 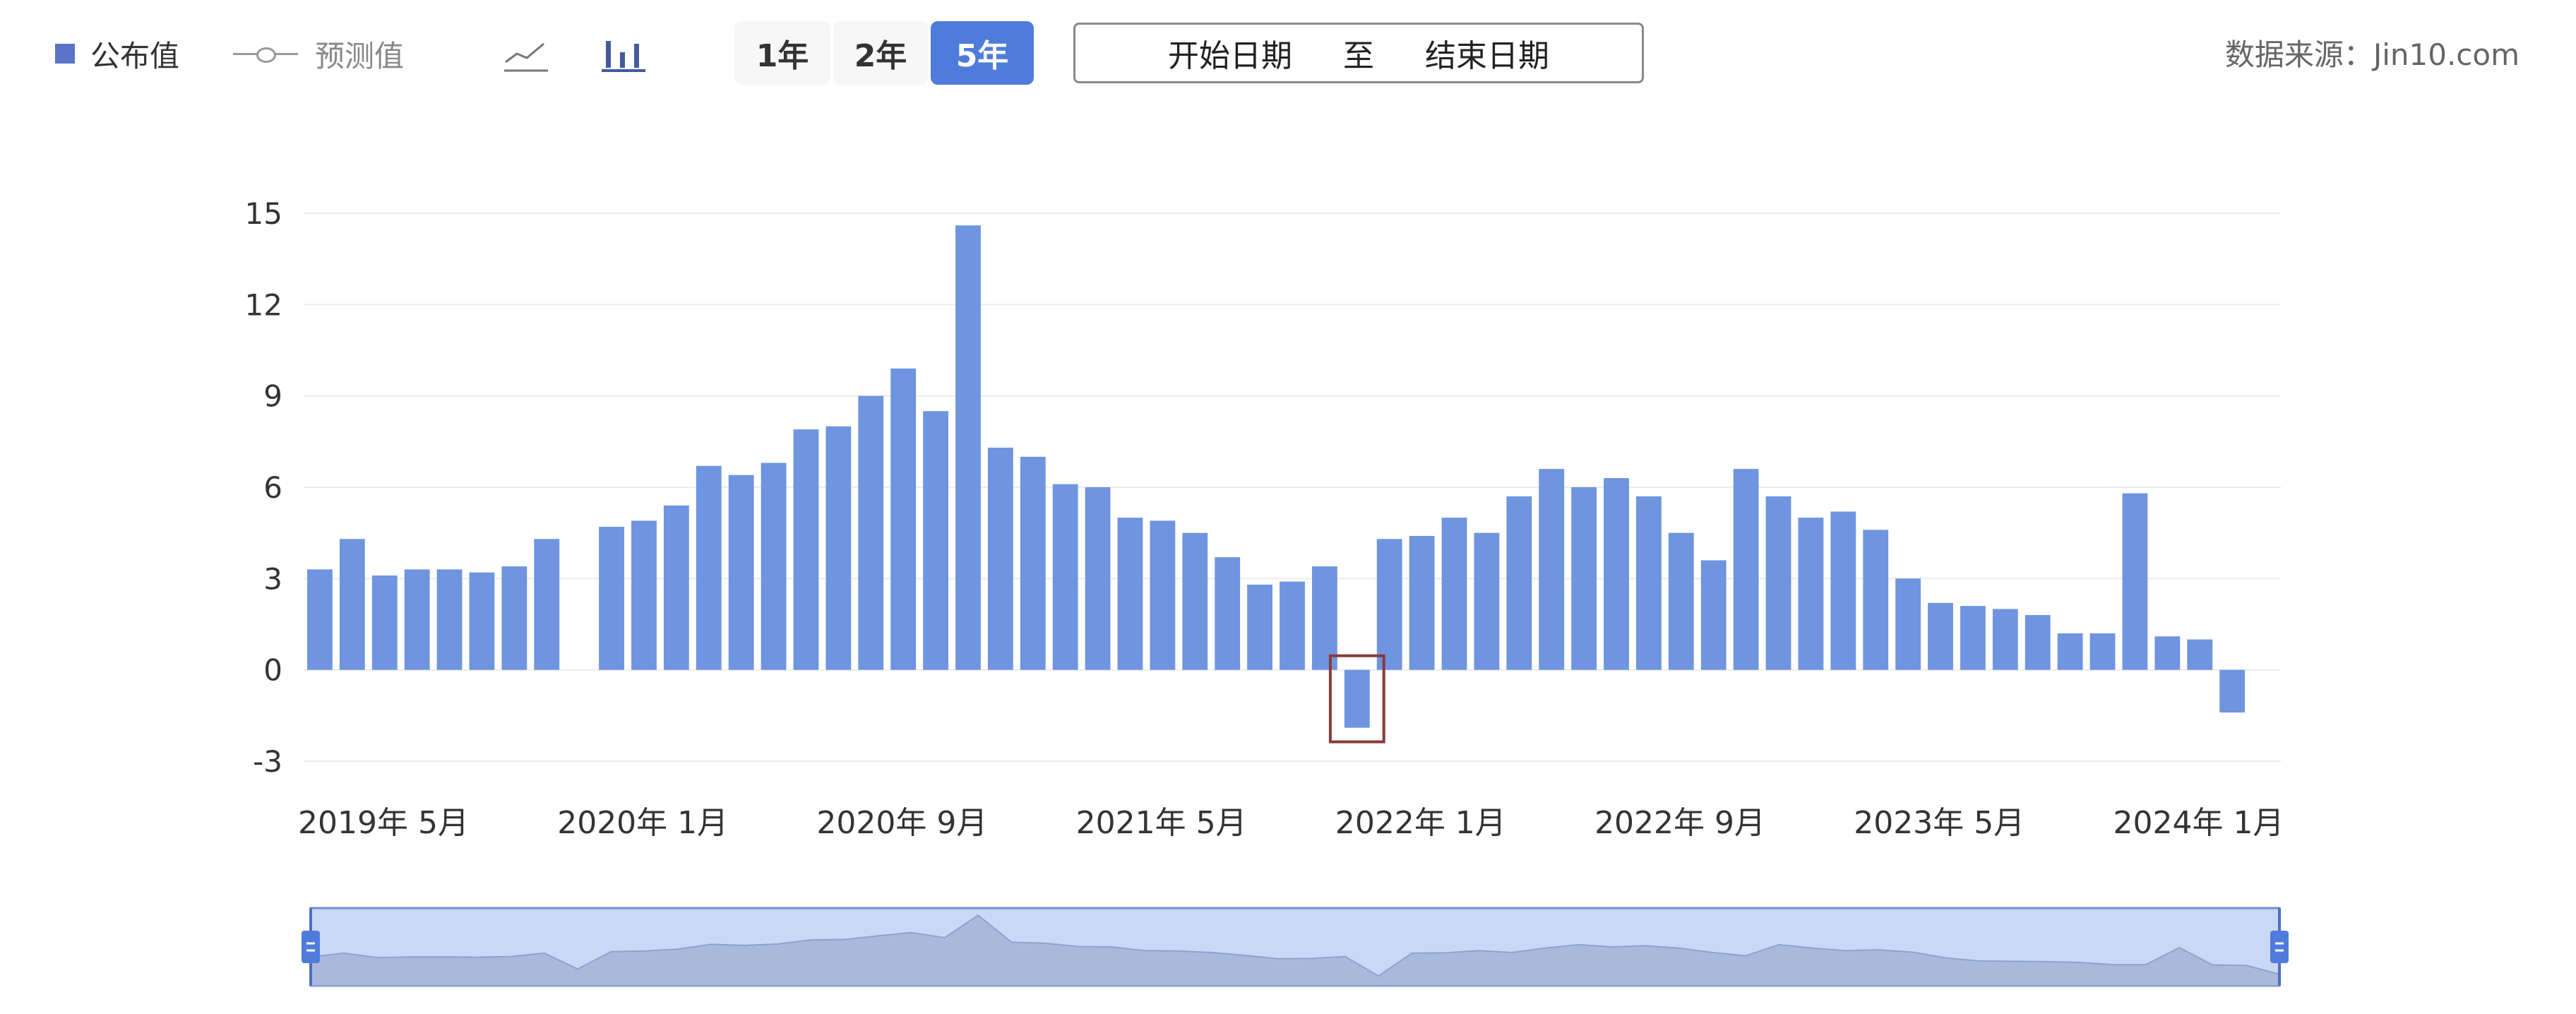 What do you see at coordinates (360, 55) in the screenshot?
I see `legend-forecast-label: 预测值` at bounding box center [360, 55].